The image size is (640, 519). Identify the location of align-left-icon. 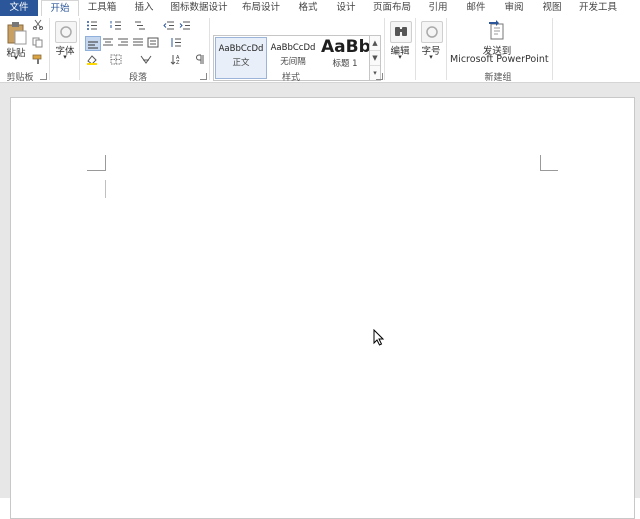
(93, 45).